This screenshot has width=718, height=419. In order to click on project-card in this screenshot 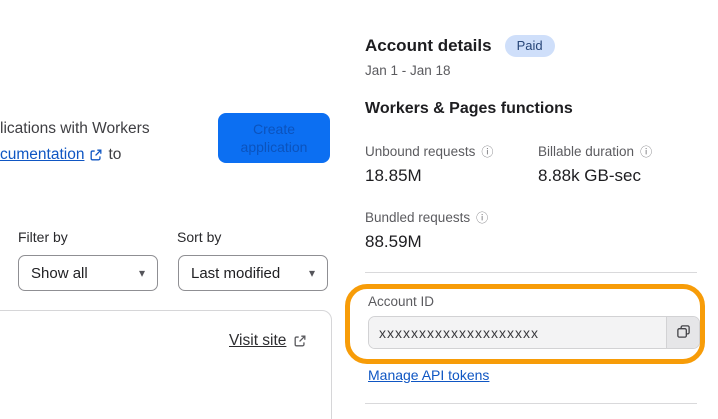, I will do `click(166, 364)`.